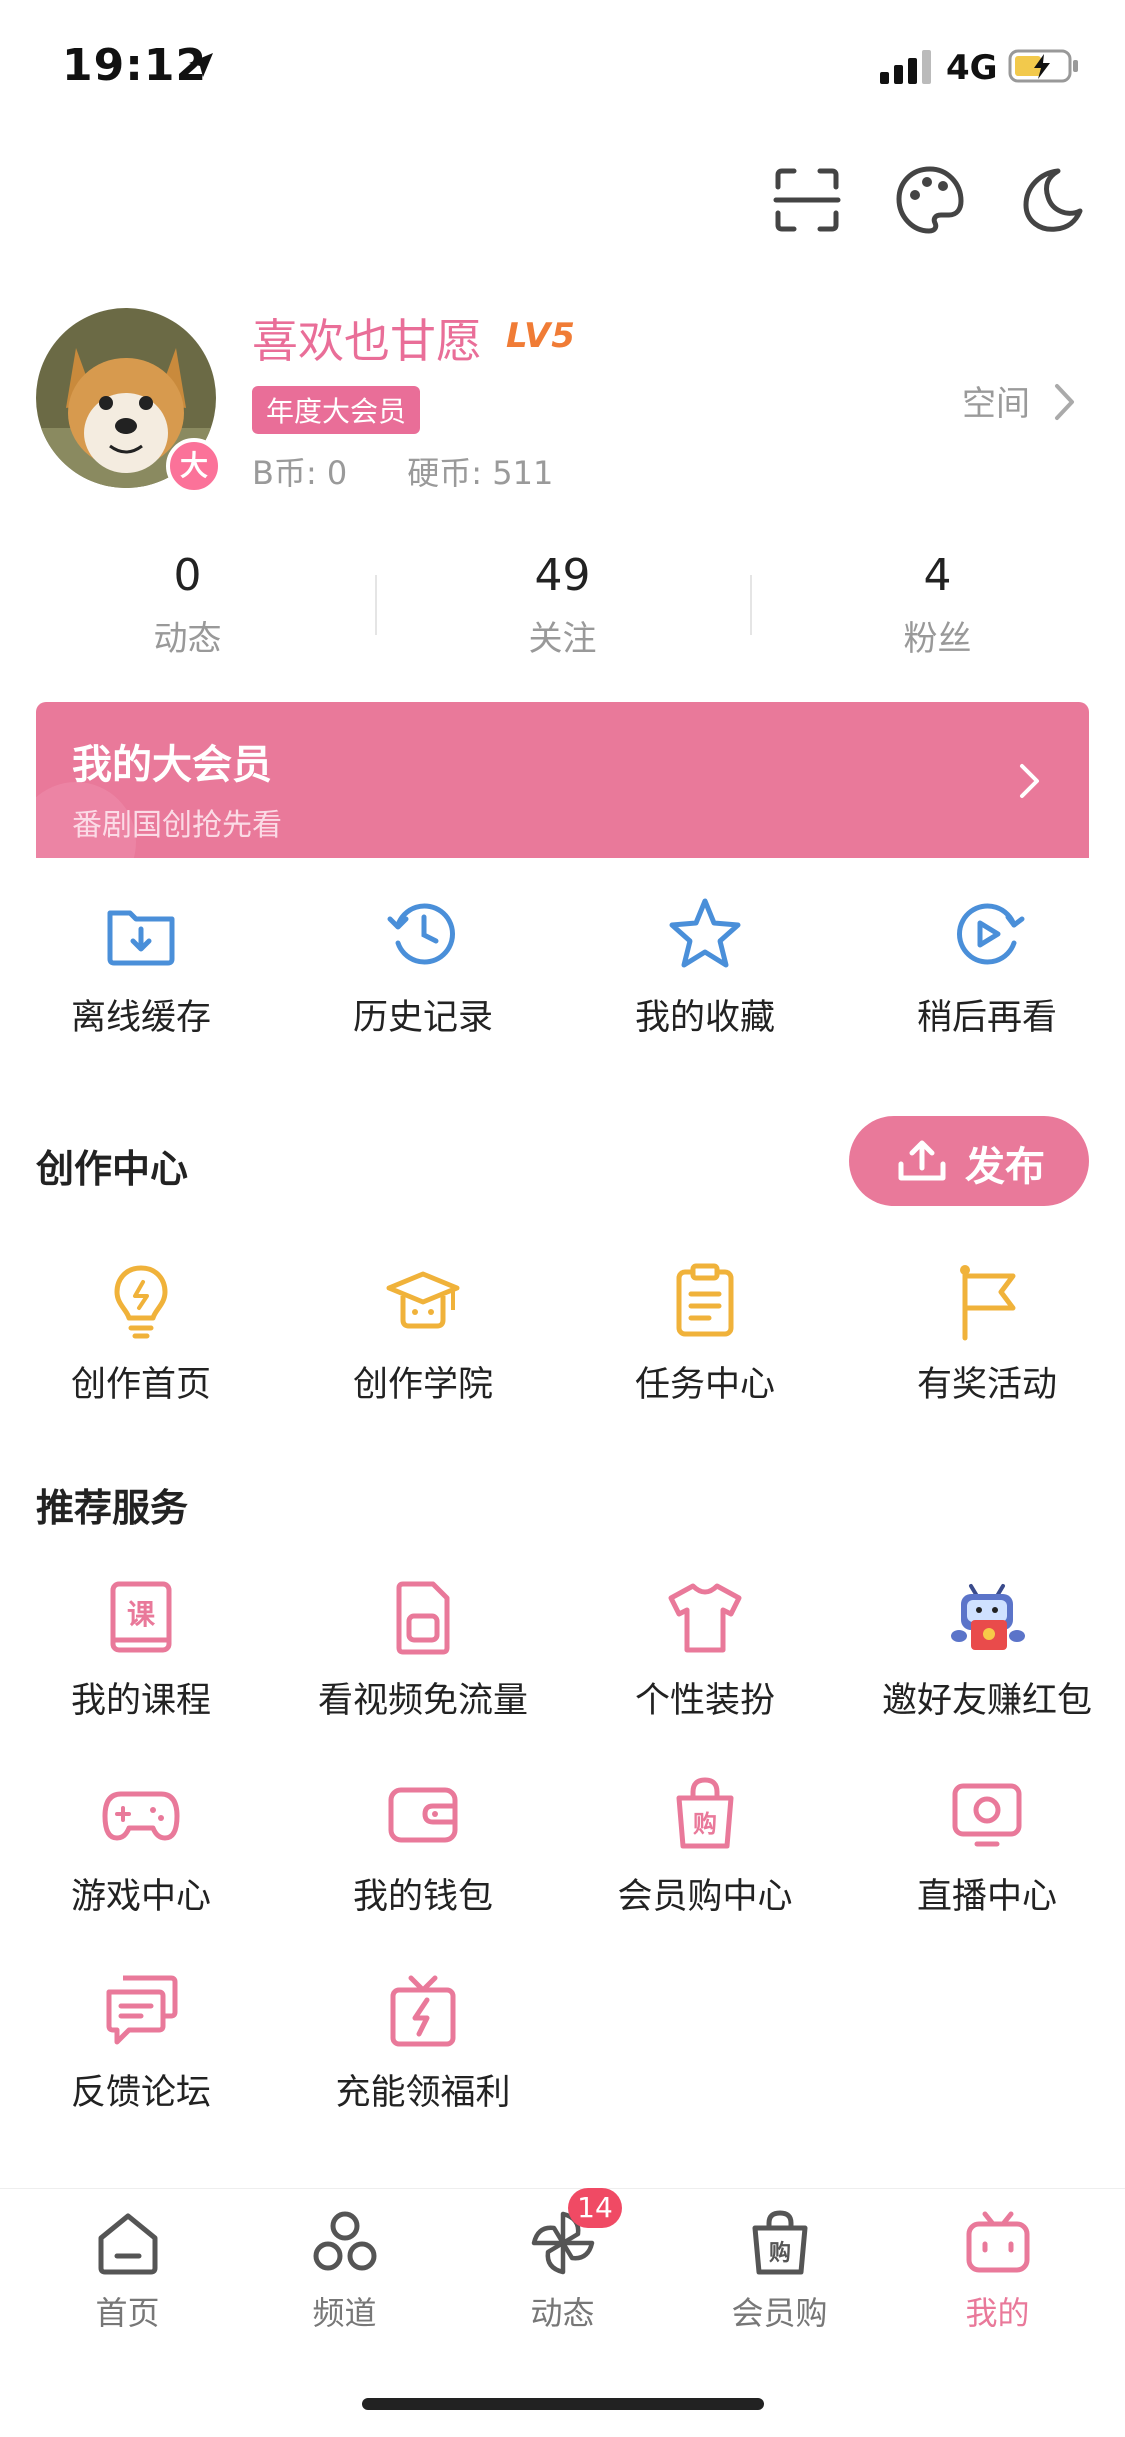 Image resolution: width=1125 pixels, height=2437 pixels. Describe the element at coordinates (422, 1701) in the screenshot. I see `grid-label: 看视频免流量` at that location.